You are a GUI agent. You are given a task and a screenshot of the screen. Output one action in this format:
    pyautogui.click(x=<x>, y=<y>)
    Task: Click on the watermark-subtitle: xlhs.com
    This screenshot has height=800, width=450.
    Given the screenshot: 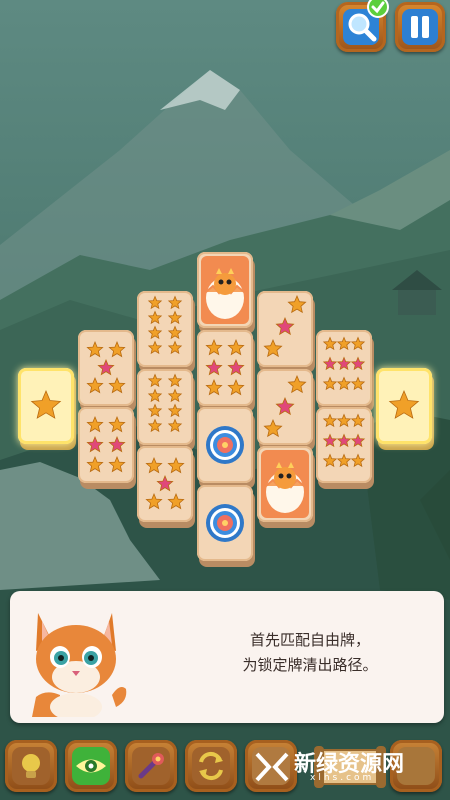 What is the action you would take?
    pyautogui.click(x=342, y=778)
    